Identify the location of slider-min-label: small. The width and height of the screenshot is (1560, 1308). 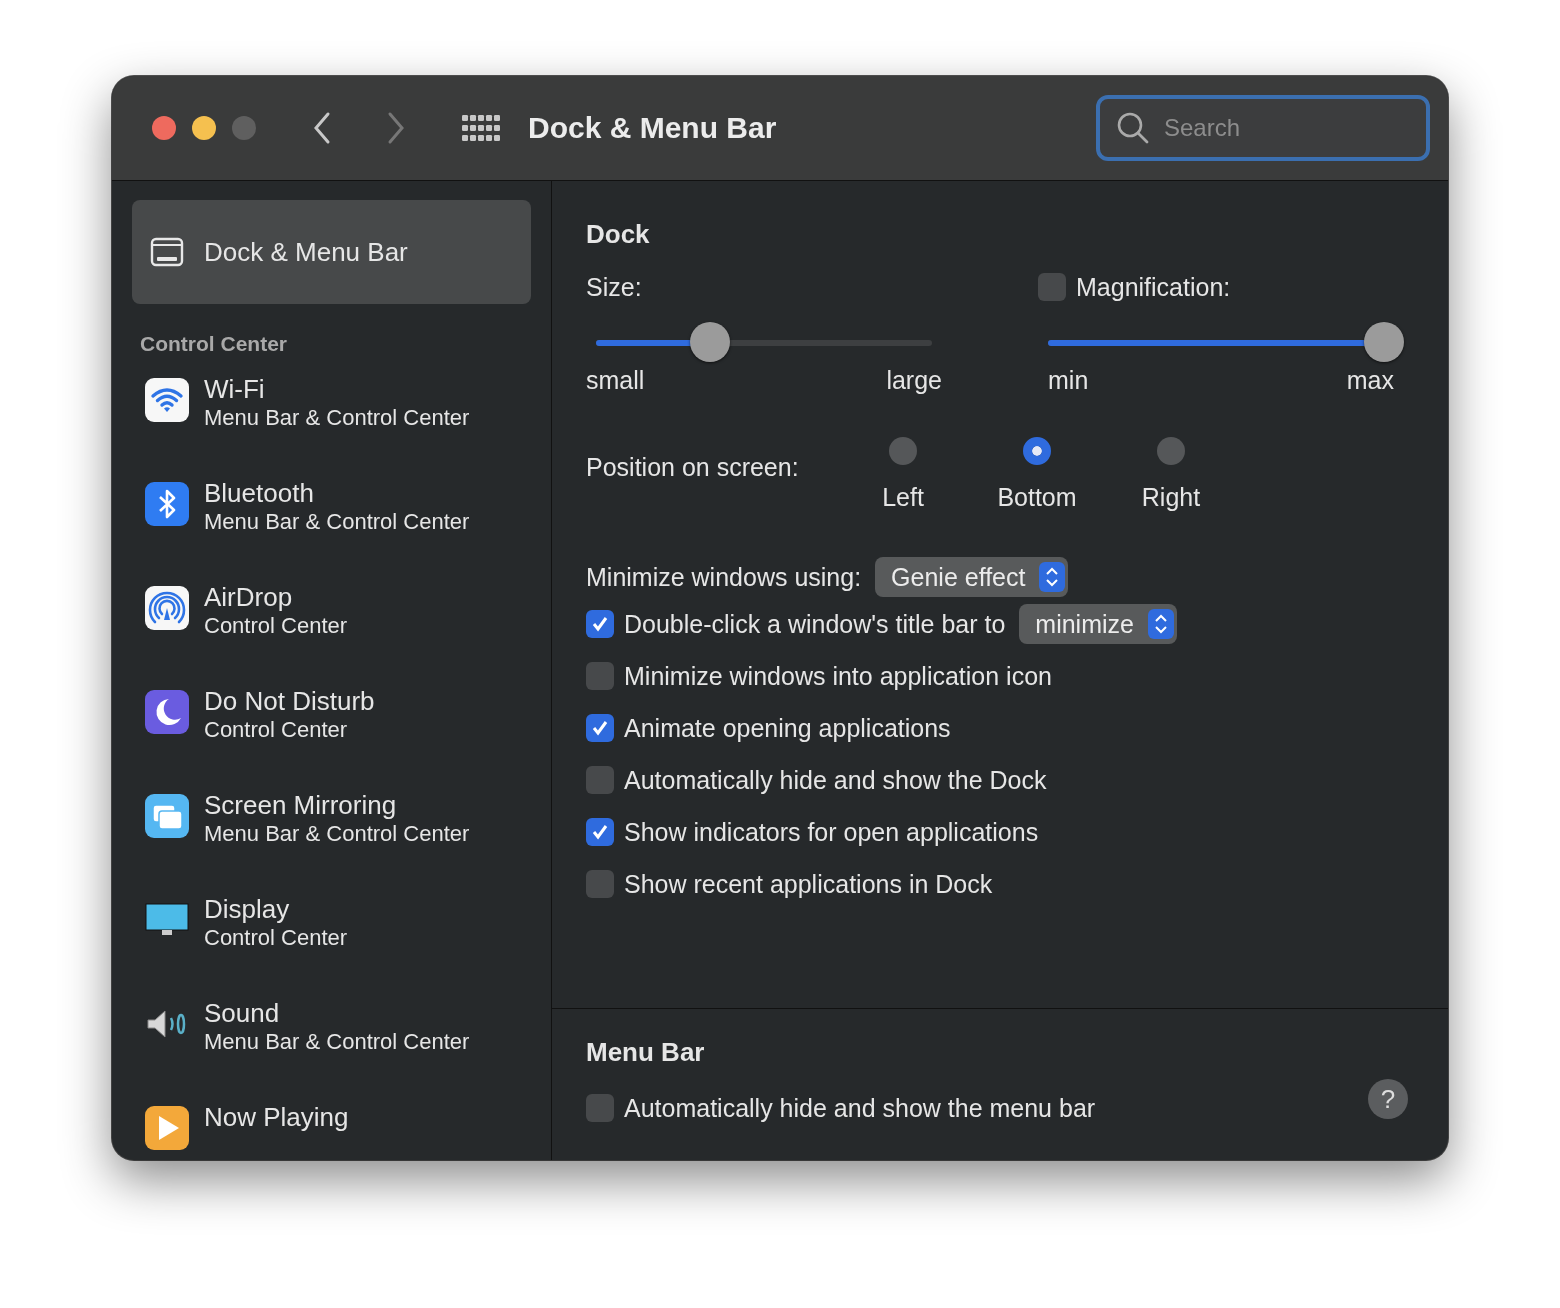
(615, 380).